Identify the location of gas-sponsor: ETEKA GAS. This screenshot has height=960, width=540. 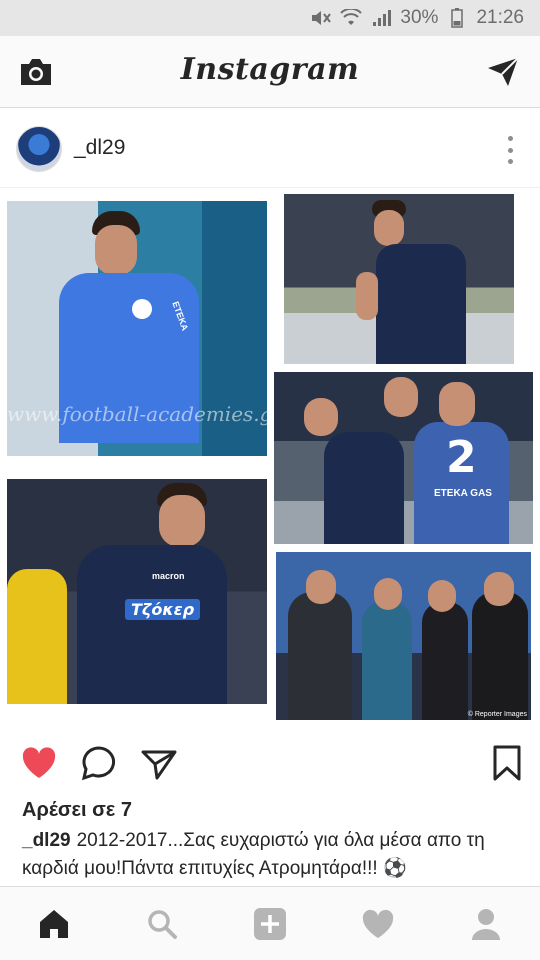
(463, 493).